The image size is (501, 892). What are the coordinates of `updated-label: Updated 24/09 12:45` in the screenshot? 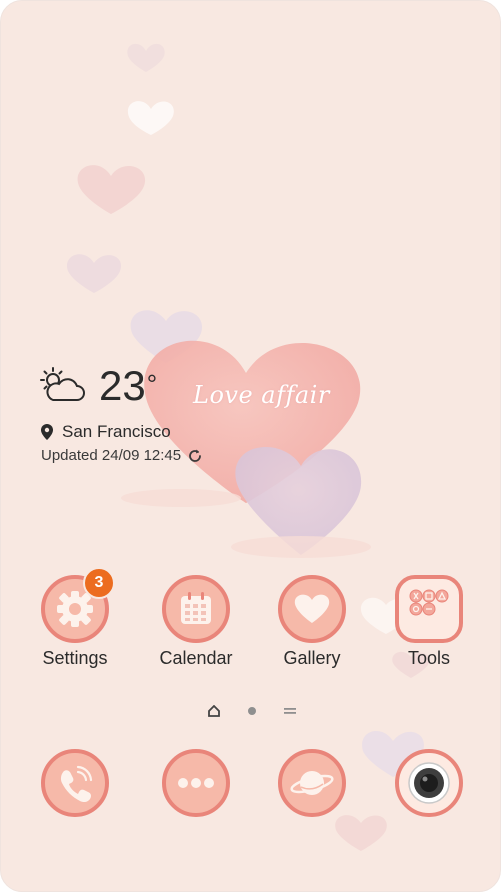 It's located at (111, 455).